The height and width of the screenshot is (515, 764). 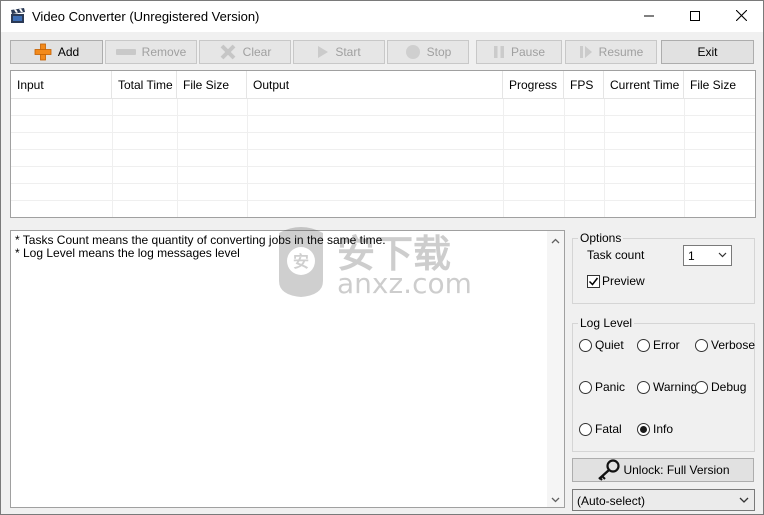 I want to click on exit-button-label: Exit, so click(x=707, y=52).